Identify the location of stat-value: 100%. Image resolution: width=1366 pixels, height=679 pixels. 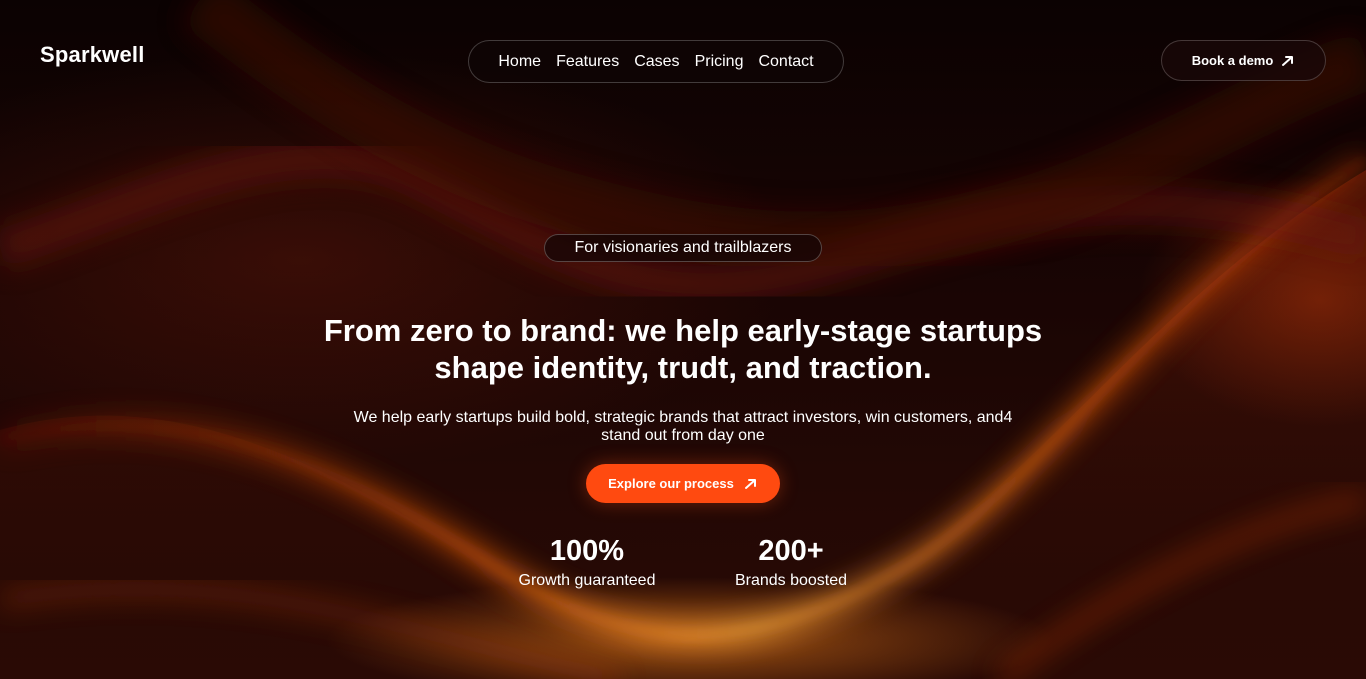
(587, 551).